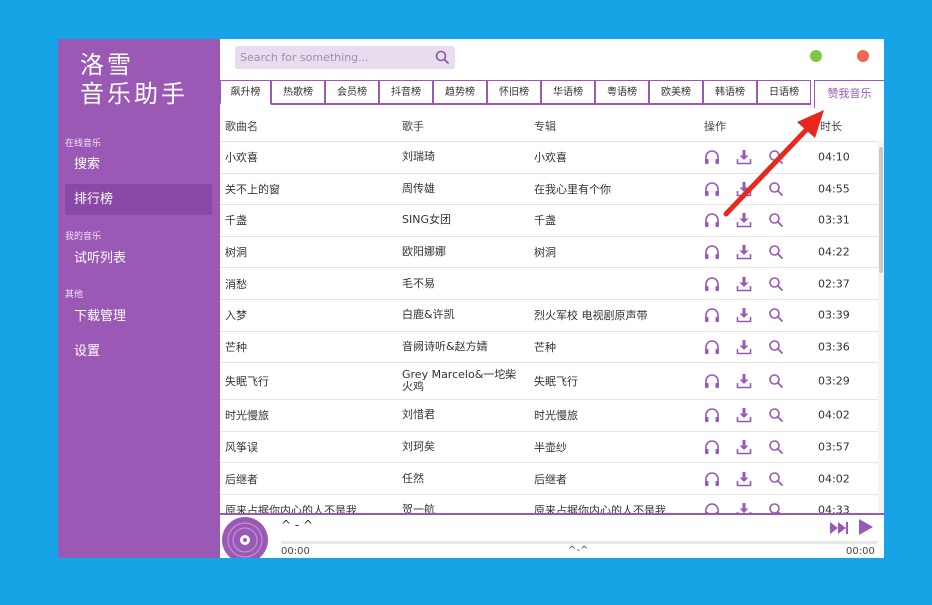  What do you see at coordinates (406, 92) in the screenshot?
I see `tab-3: 抖音榜` at bounding box center [406, 92].